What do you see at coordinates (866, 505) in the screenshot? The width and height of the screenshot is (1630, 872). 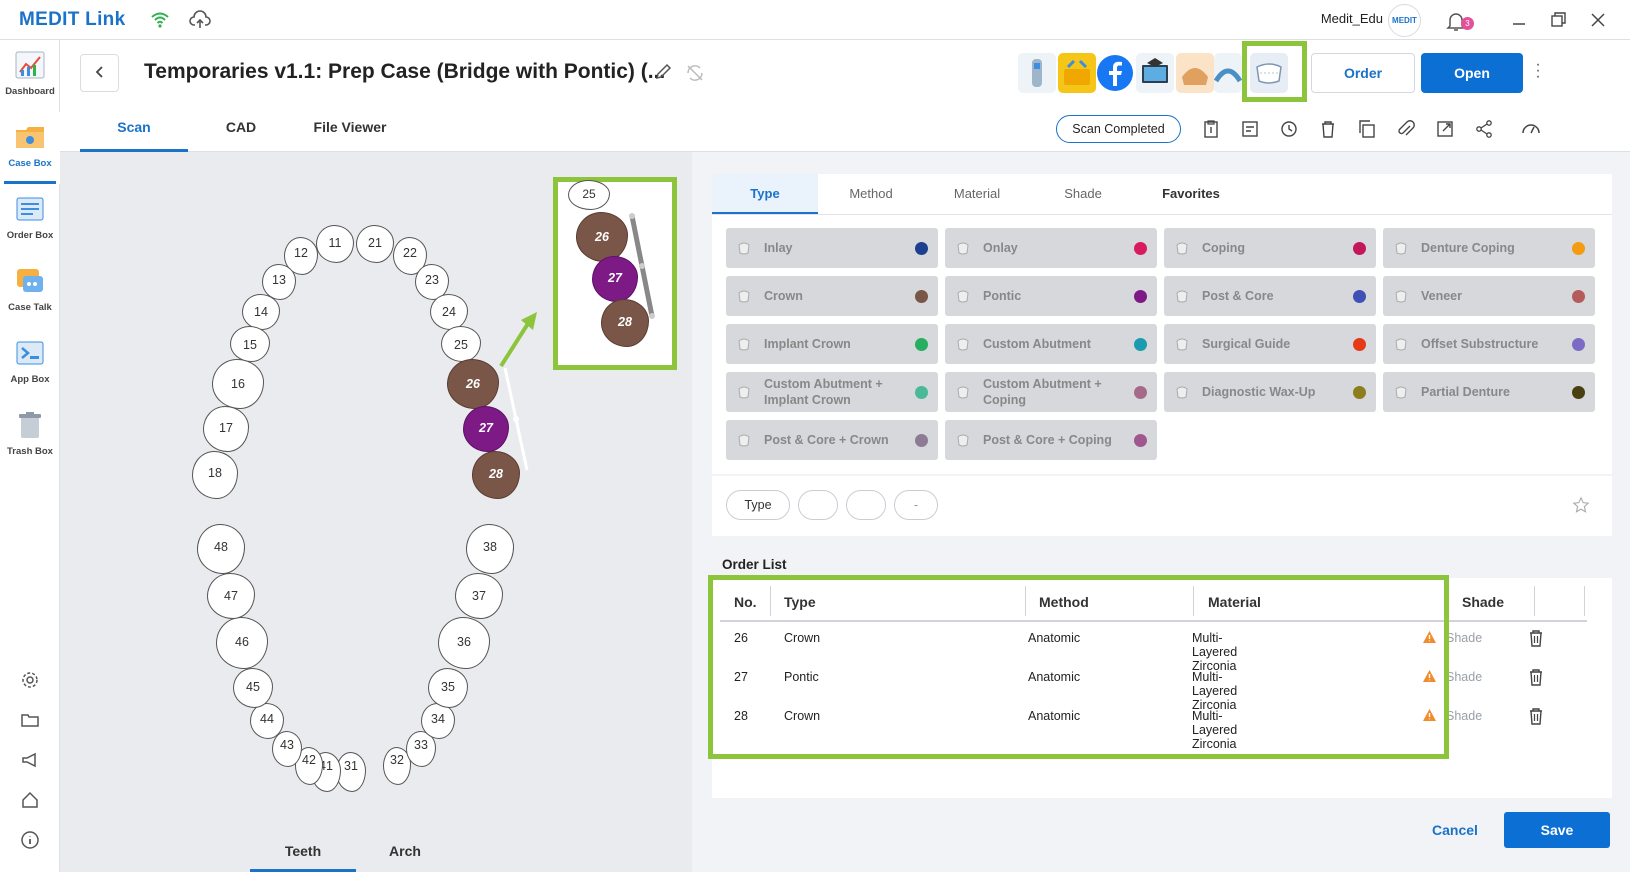 I see `chip-material` at bounding box center [866, 505].